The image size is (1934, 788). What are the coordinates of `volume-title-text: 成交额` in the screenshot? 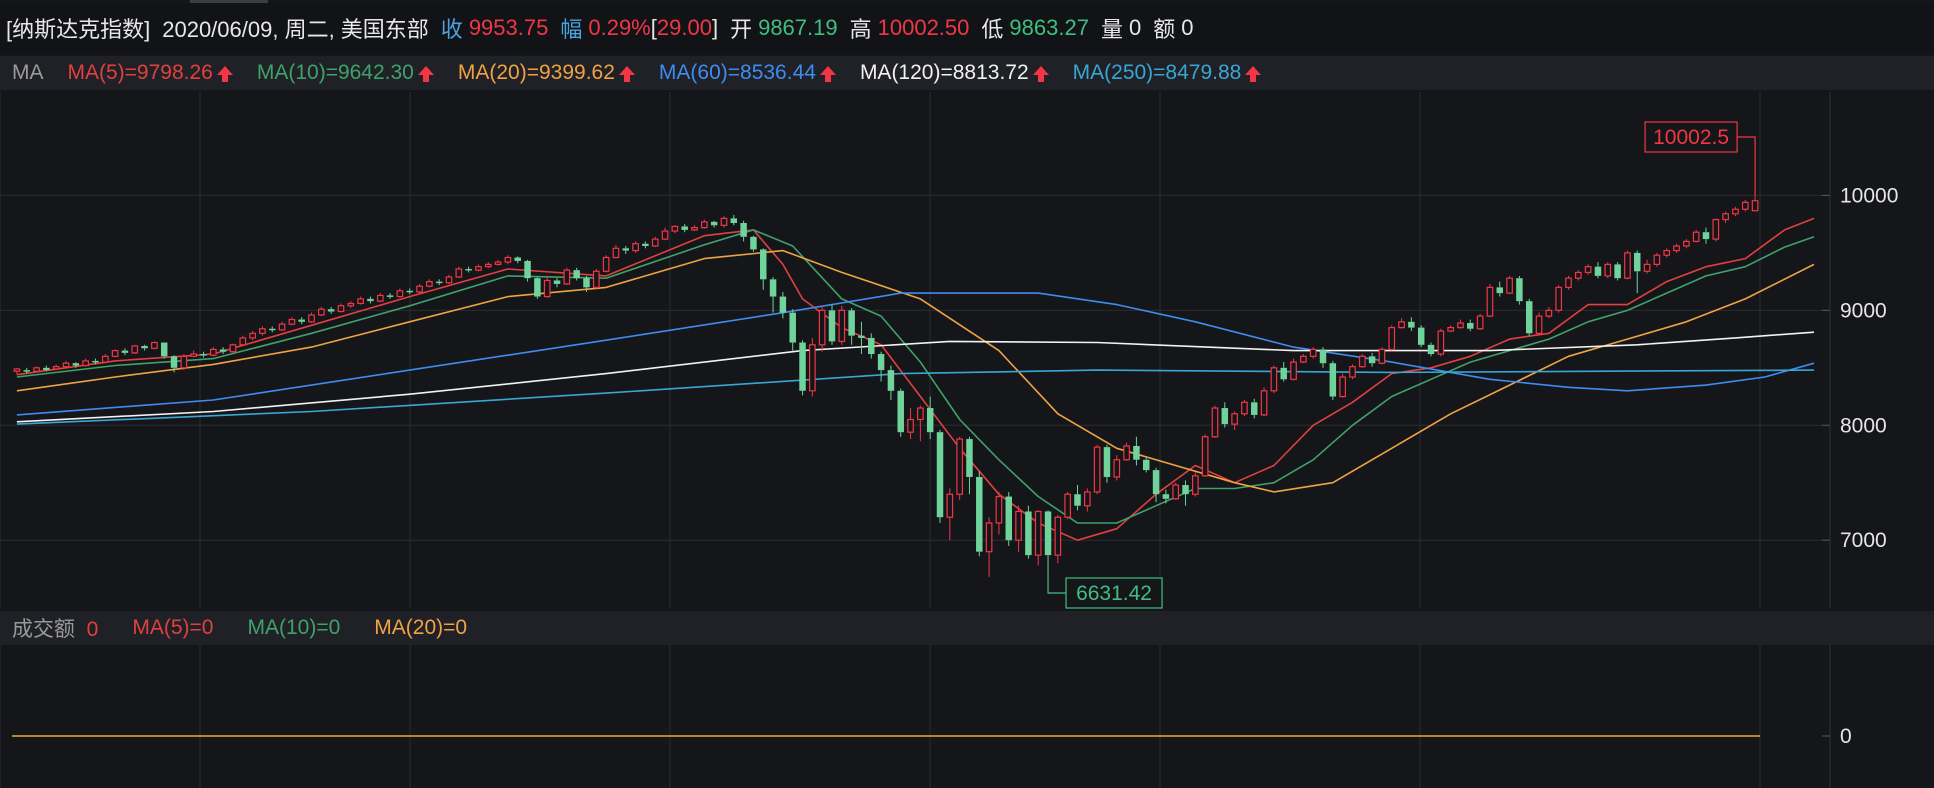 It's located at (43, 629).